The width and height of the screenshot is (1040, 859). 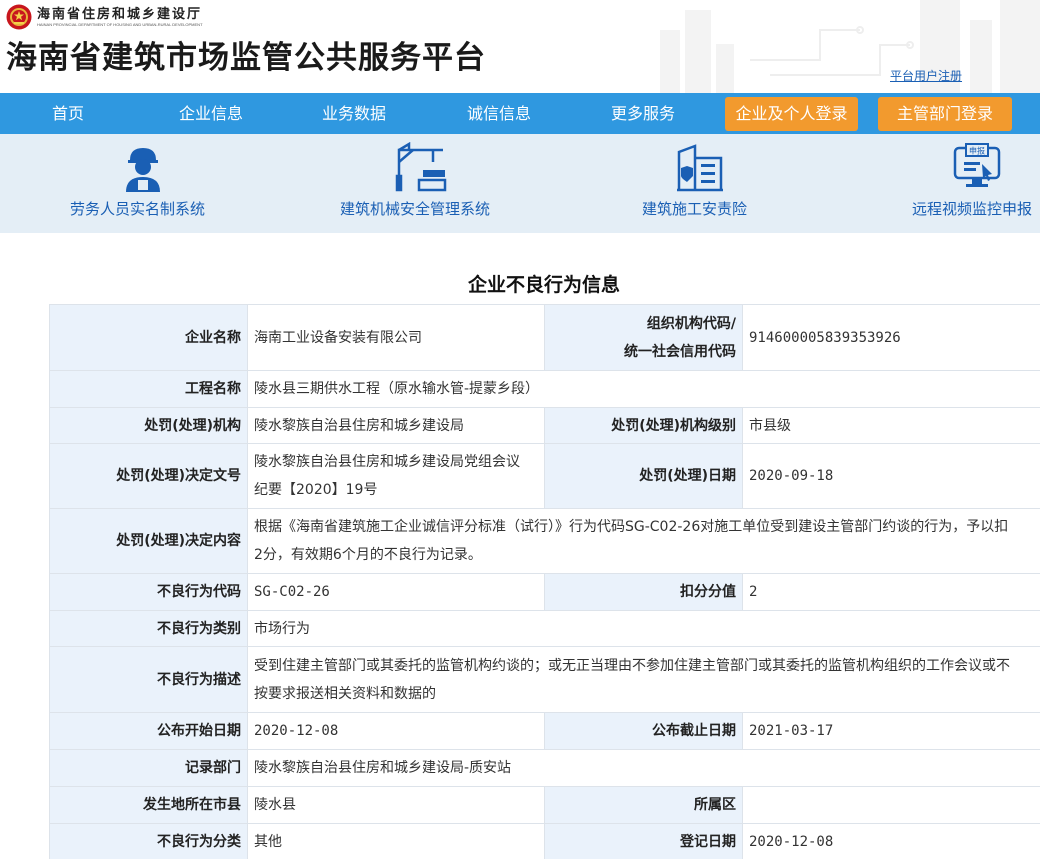 What do you see at coordinates (700, 168) in the screenshot?
I see `building-insurance-icon` at bounding box center [700, 168].